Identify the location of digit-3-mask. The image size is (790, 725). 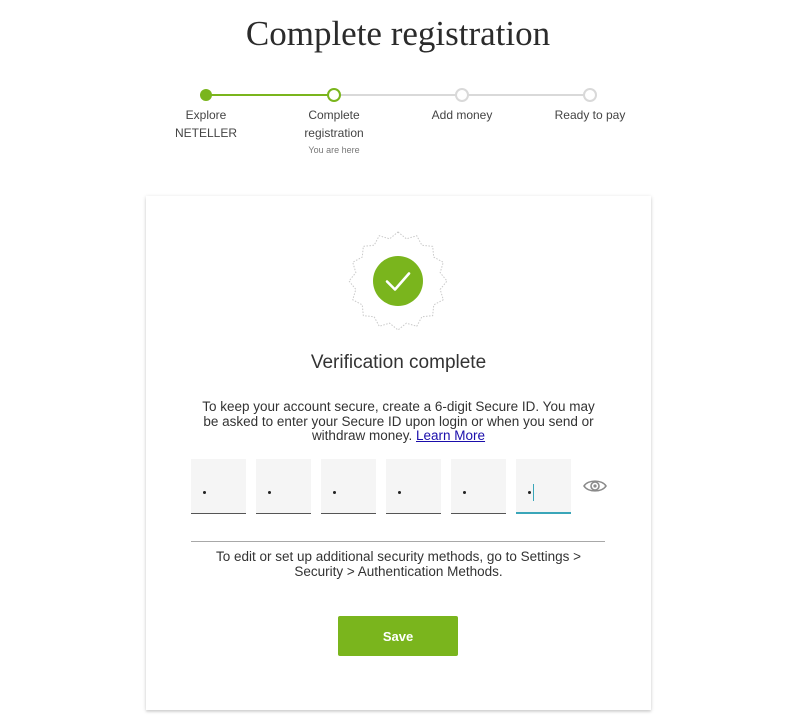
(334, 492).